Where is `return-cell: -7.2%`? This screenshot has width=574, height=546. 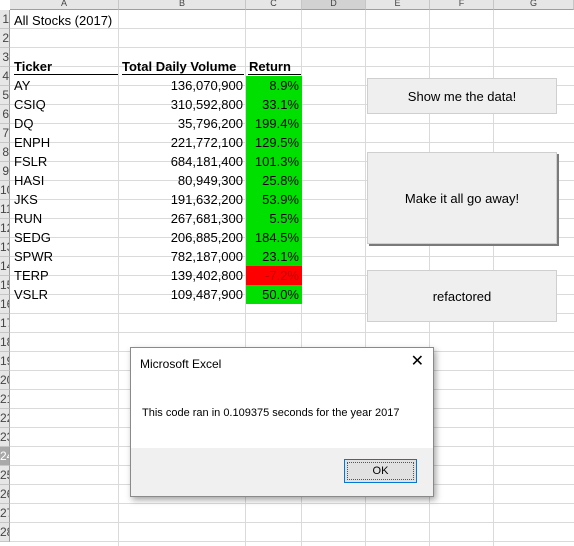 return-cell: -7.2% is located at coordinates (274, 275).